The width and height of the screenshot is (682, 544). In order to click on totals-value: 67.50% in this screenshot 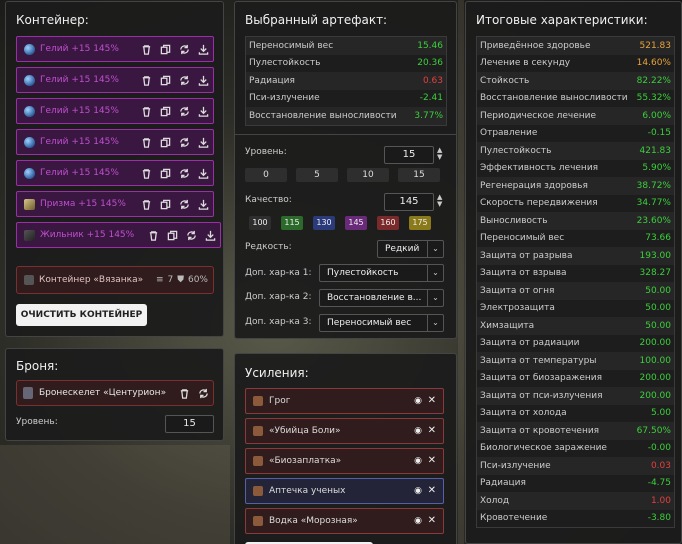, I will do `click(653, 430)`.